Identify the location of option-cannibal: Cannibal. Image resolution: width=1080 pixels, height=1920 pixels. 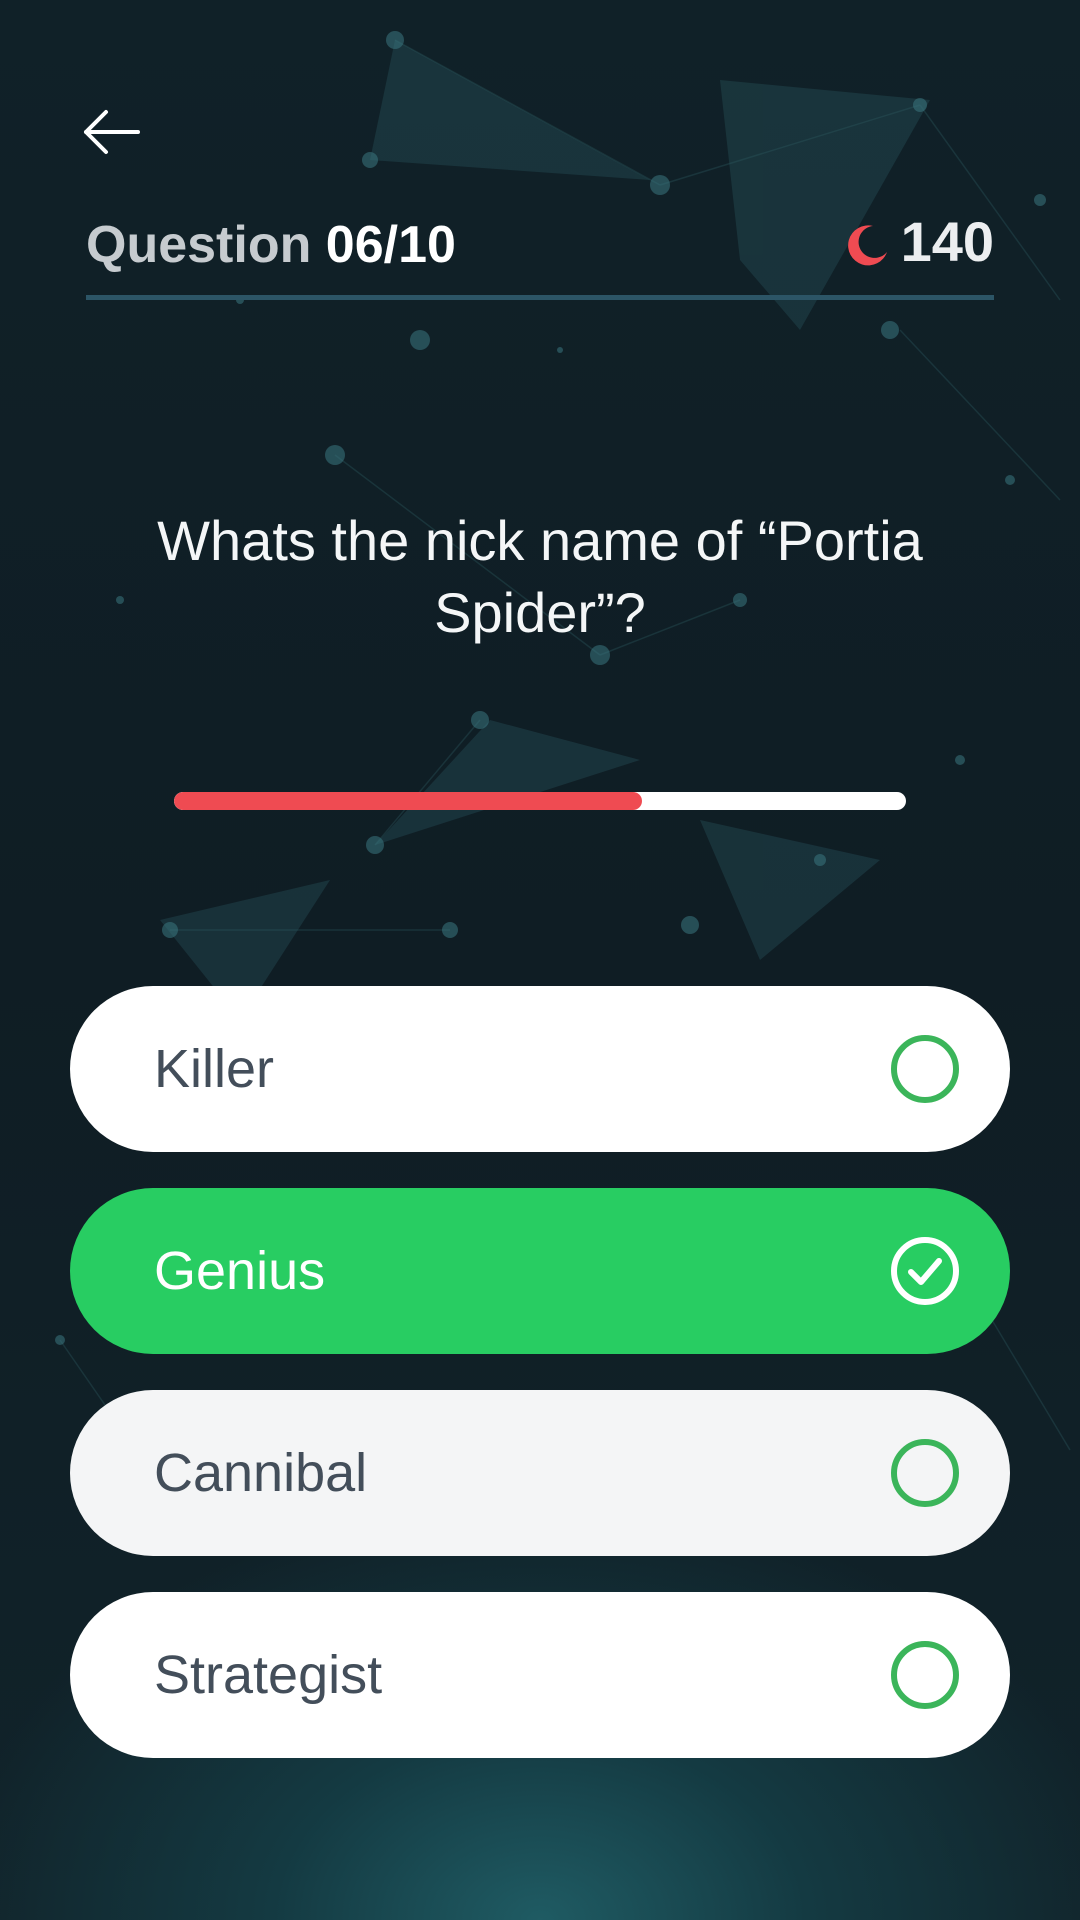
(540, 1473).